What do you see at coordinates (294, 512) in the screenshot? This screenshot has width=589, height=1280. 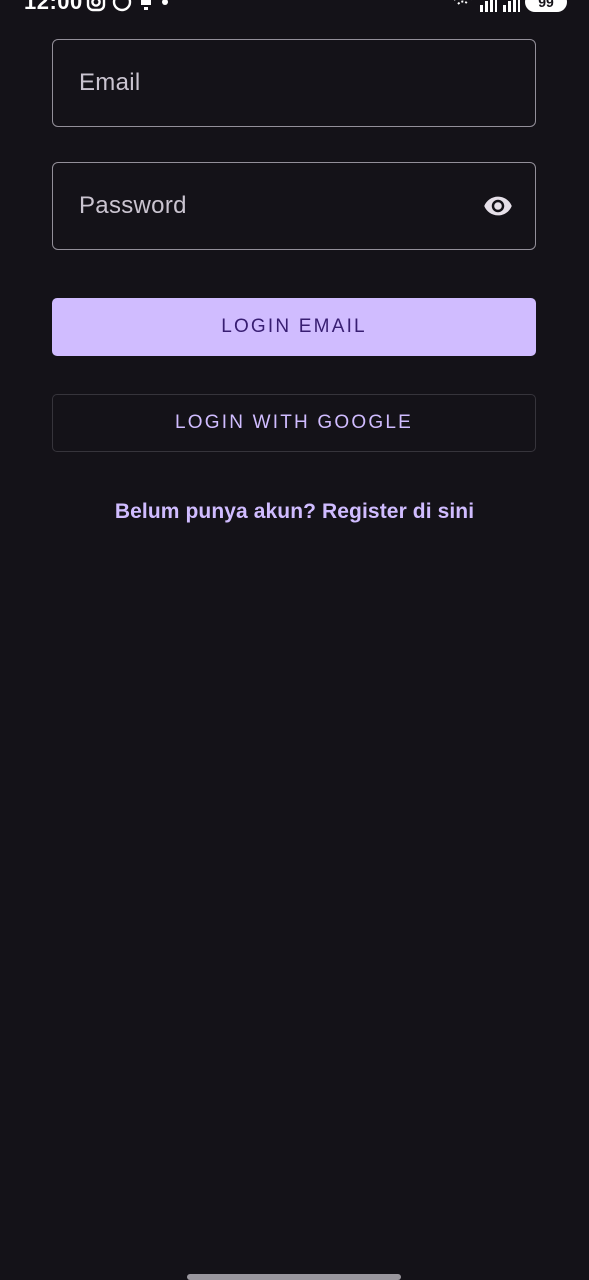 I see `register-link: Belum punya akun? Register di sini` at bounding box center [294, 512].